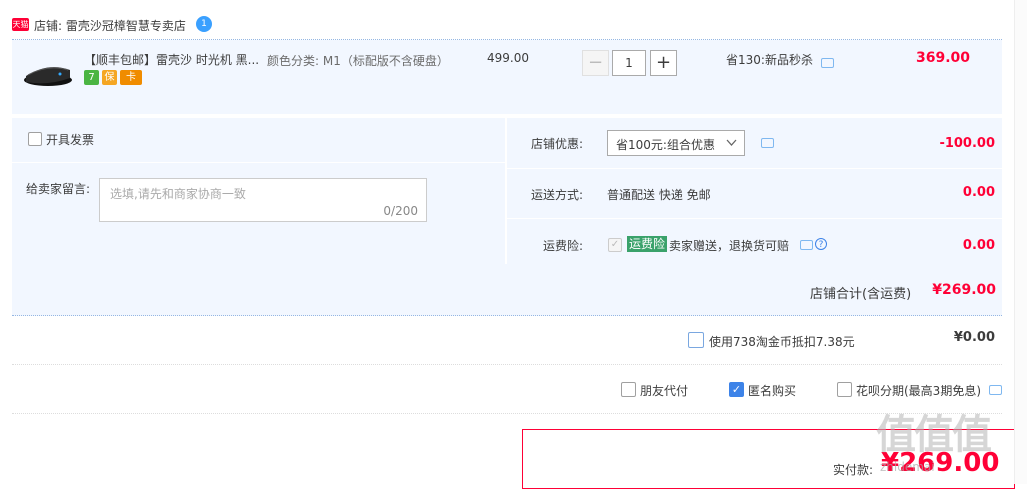 The height and width of the screenshot is (489, 1027). I want to click on insurance-tag: 运费险, so click(647, 244).